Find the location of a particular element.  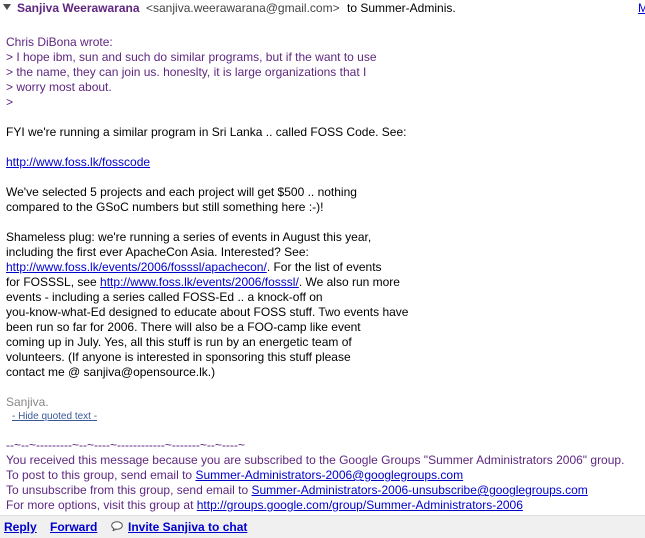

body-text: . For the list of events is located at coordinates (324, 267).